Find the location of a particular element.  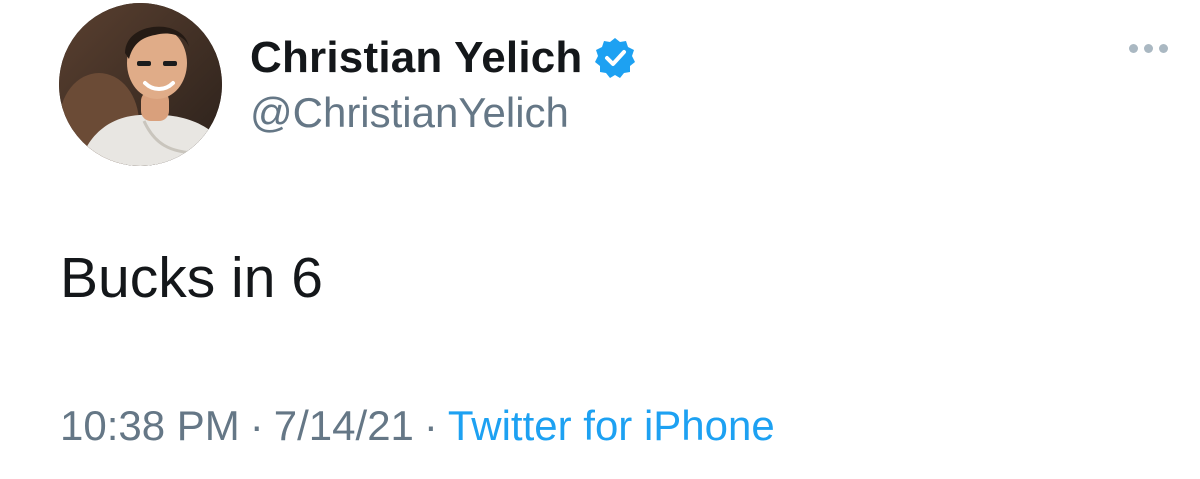

profile-photo-icon is located at coordinates (140, 84).